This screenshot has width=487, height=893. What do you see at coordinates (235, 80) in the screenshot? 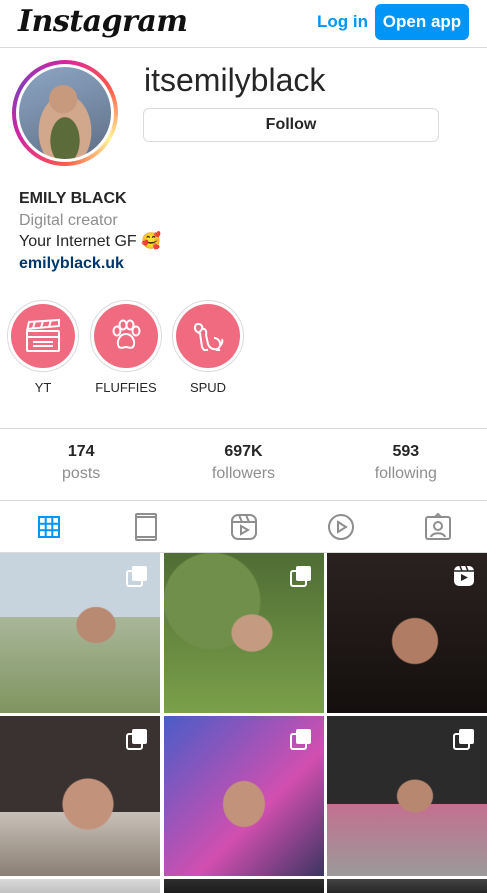
I see `profile-username: itsemilyblack` at bounding box center [235, 80].